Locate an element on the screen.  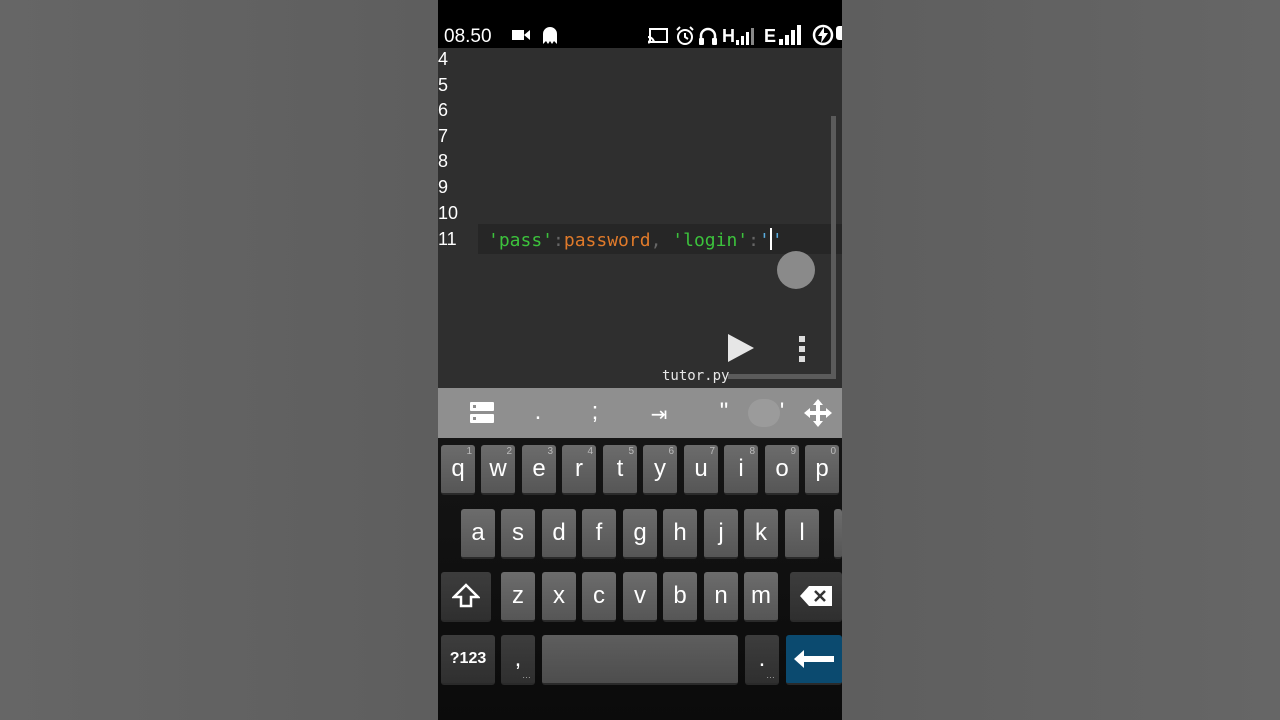
key-e: e3 is located at coordinates (539, 470).